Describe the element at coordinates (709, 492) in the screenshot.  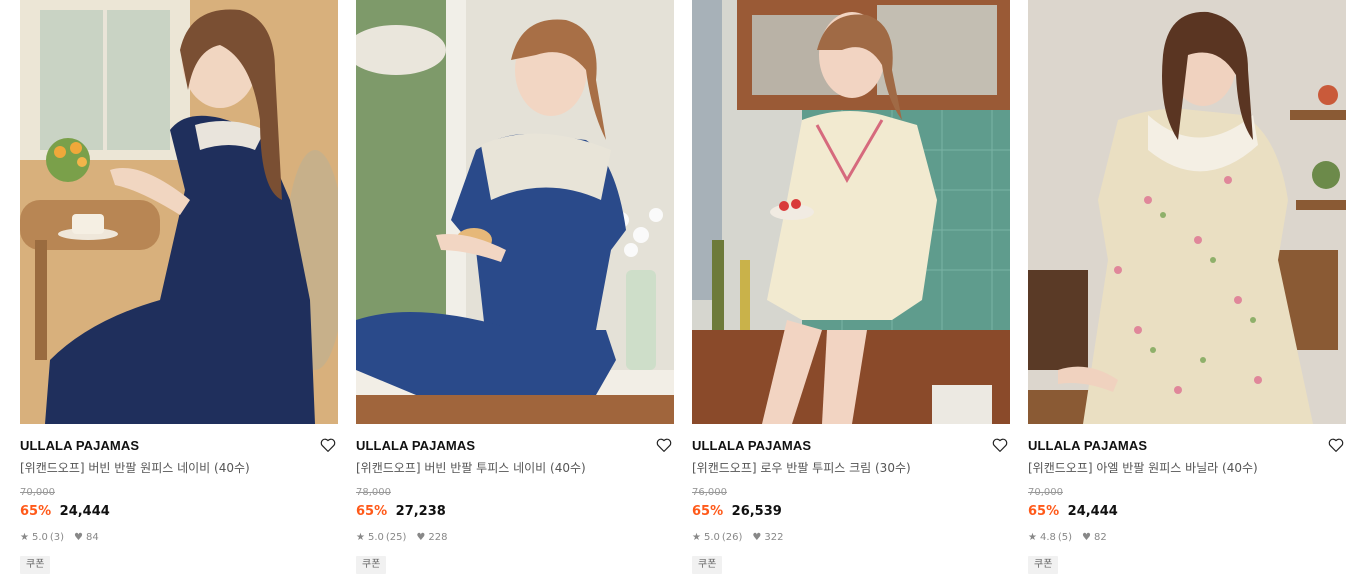
I see `original-price: 76,000` at that location.